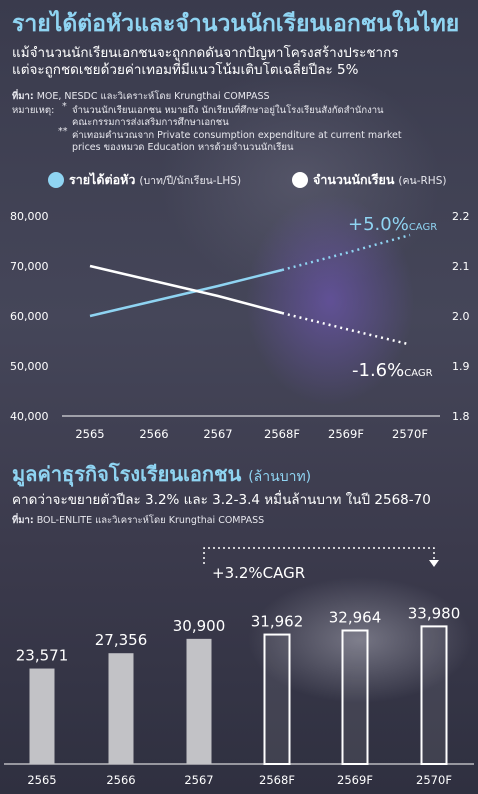  Describe the element at coordinates (422, 180) in the screenshot. I see `legend-unit-students: (คน-RHS)` at that location.